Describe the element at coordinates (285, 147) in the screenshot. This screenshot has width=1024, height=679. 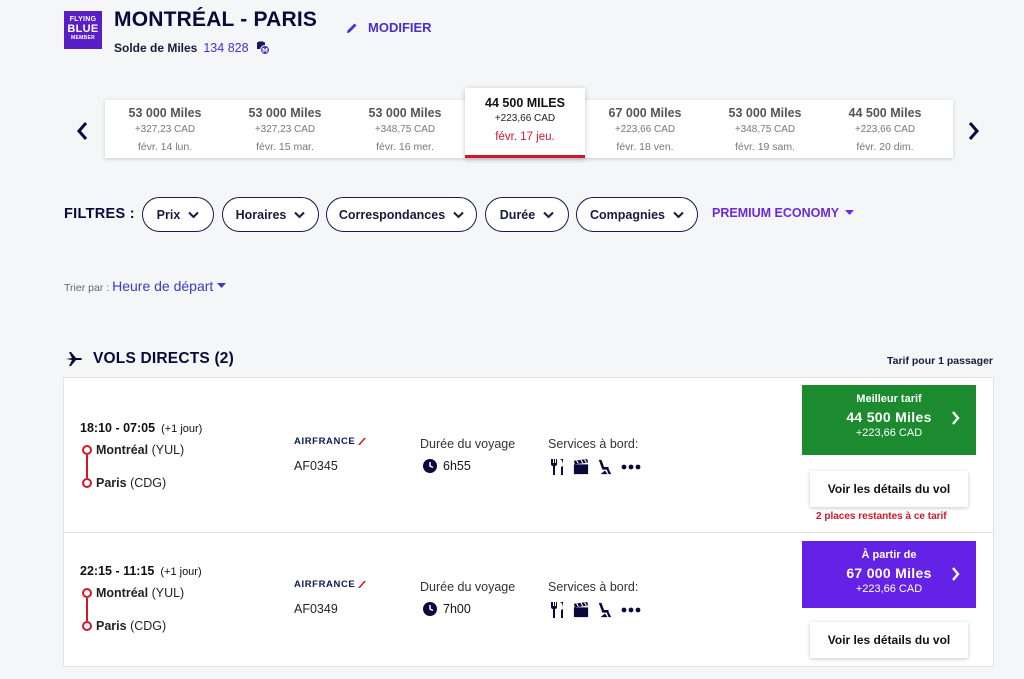
I see `date-label: févr. 15 mar.` at that location.